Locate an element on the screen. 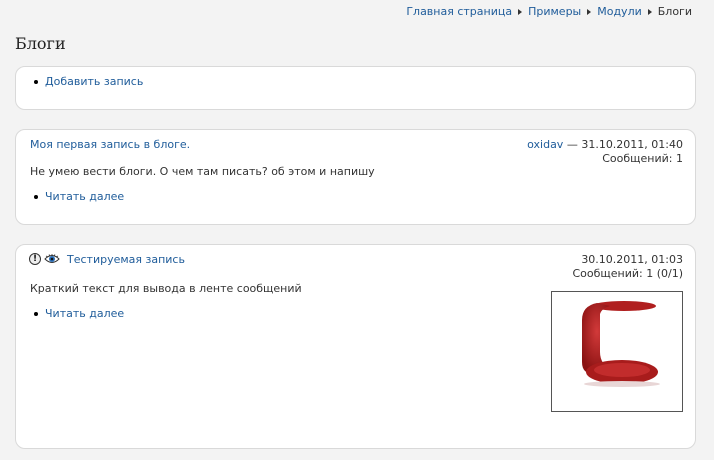 The height and width of the screenshot is (460, 714). post-thumbnail is located at coordinates (617, 351).